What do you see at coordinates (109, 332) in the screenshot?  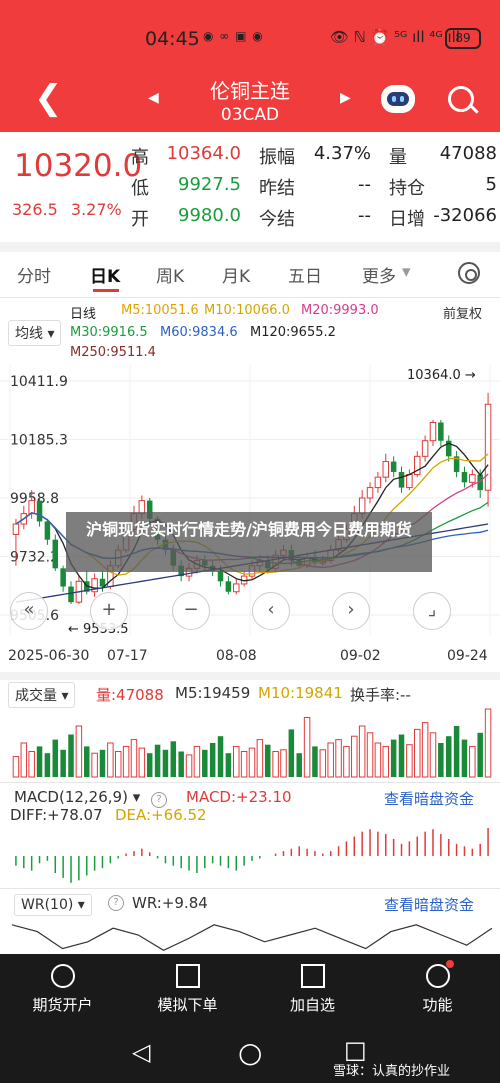 I see `ma30-value: M30:9916.5` at bounding box center [109, 332].